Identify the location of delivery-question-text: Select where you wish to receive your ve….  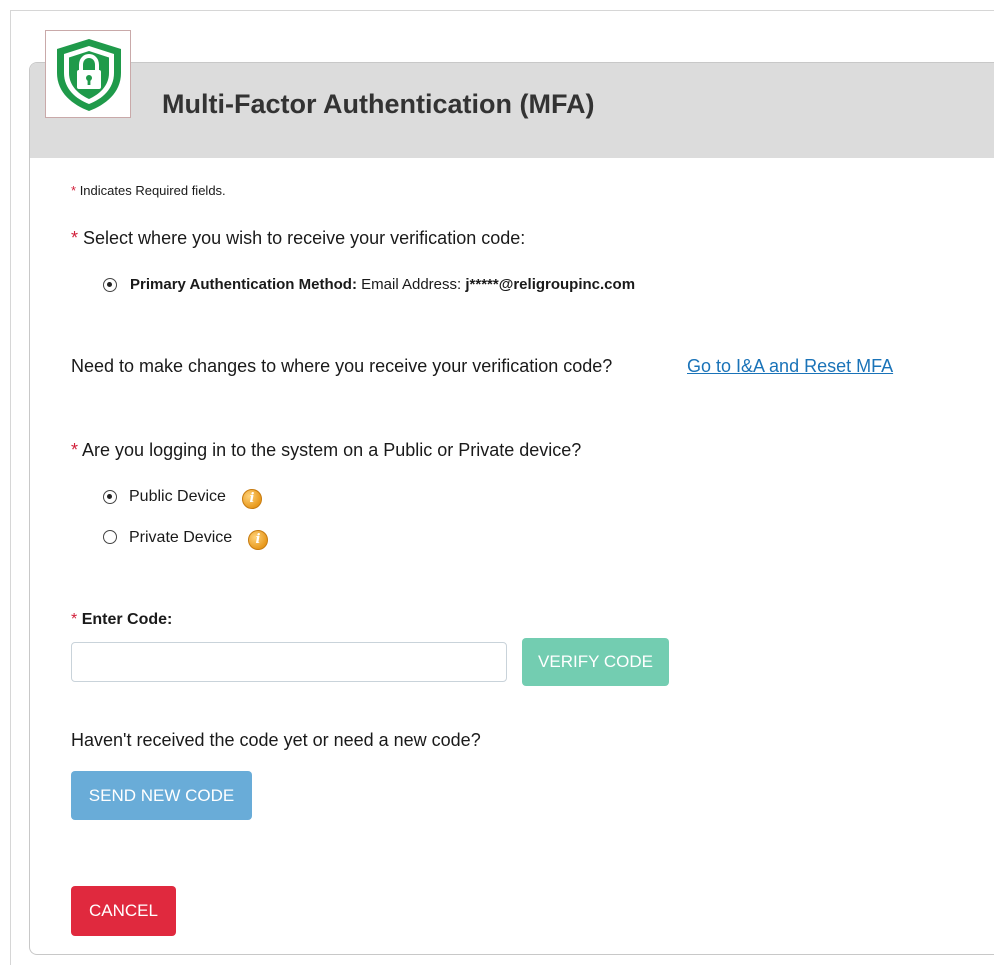
(304, 238).